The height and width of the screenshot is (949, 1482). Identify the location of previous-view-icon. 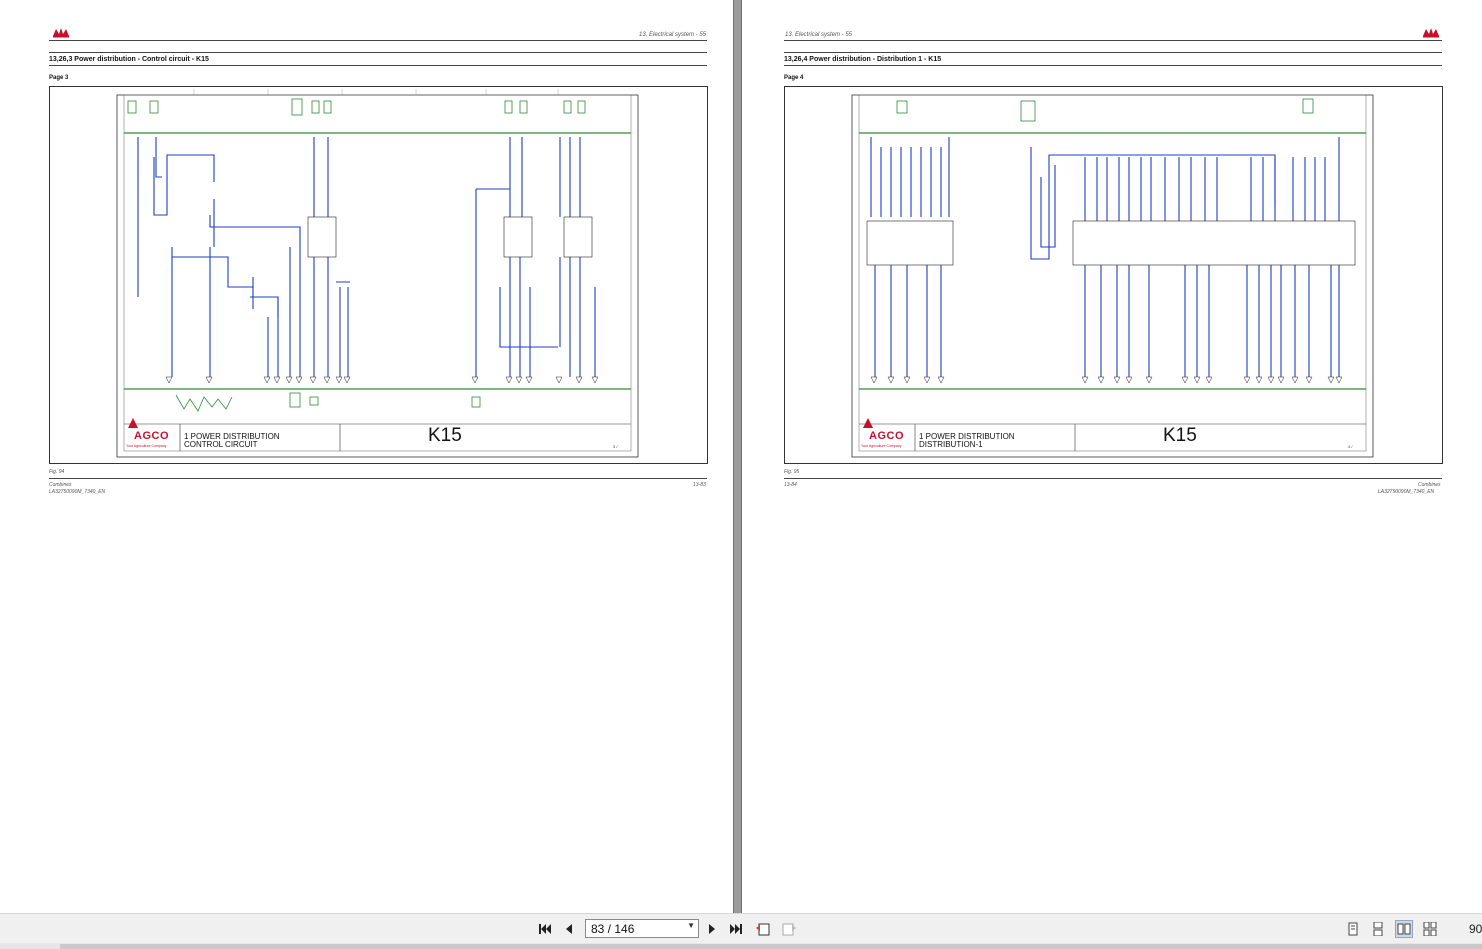
(763, 929).